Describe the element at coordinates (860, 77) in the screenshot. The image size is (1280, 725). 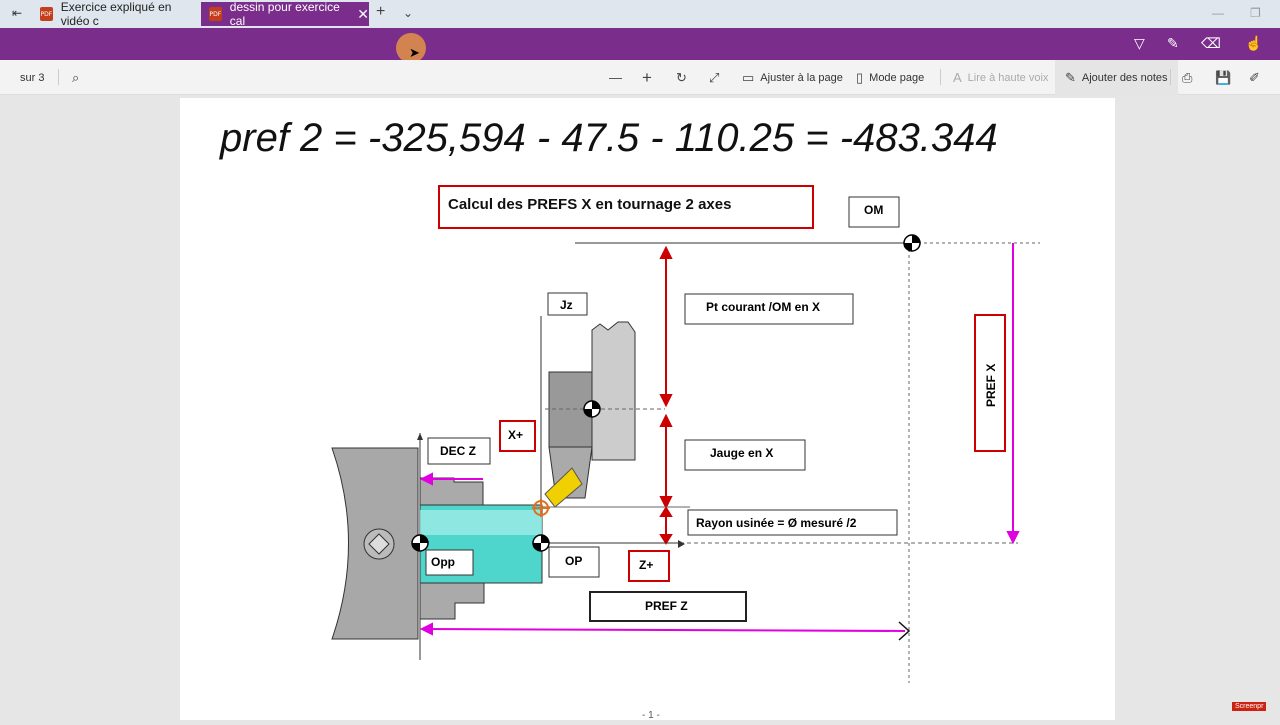
I see `page-icon: ▯` at that location.